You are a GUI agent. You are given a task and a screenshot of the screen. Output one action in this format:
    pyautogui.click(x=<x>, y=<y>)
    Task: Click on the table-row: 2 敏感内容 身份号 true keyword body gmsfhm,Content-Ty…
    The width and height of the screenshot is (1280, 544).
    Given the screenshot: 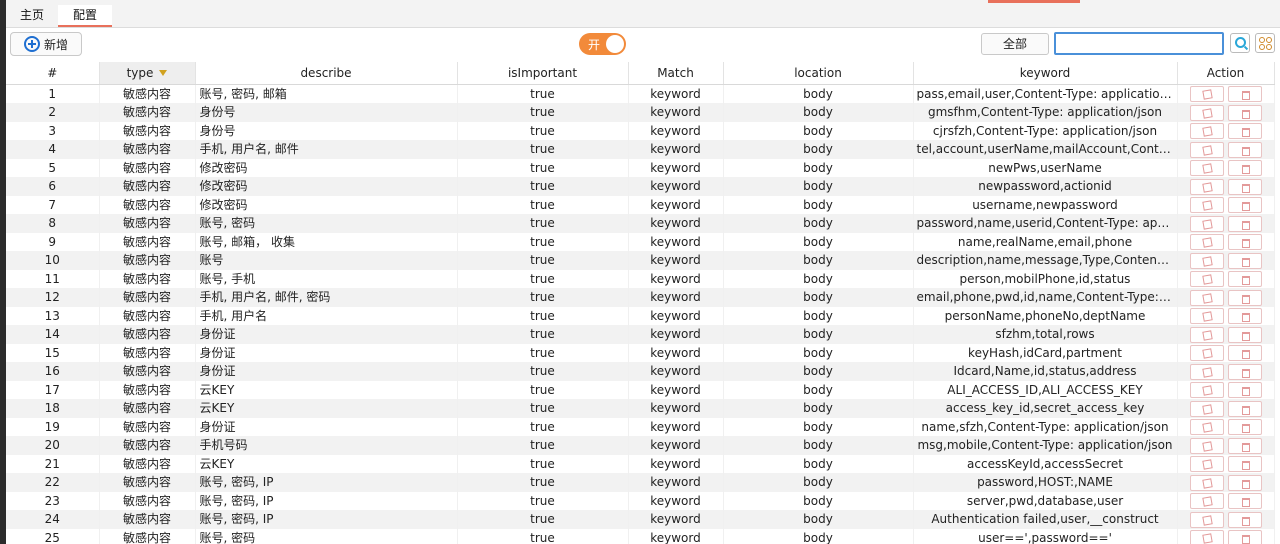 What is the action you would take?
    pyautogui.click(x=640, y=112)
    